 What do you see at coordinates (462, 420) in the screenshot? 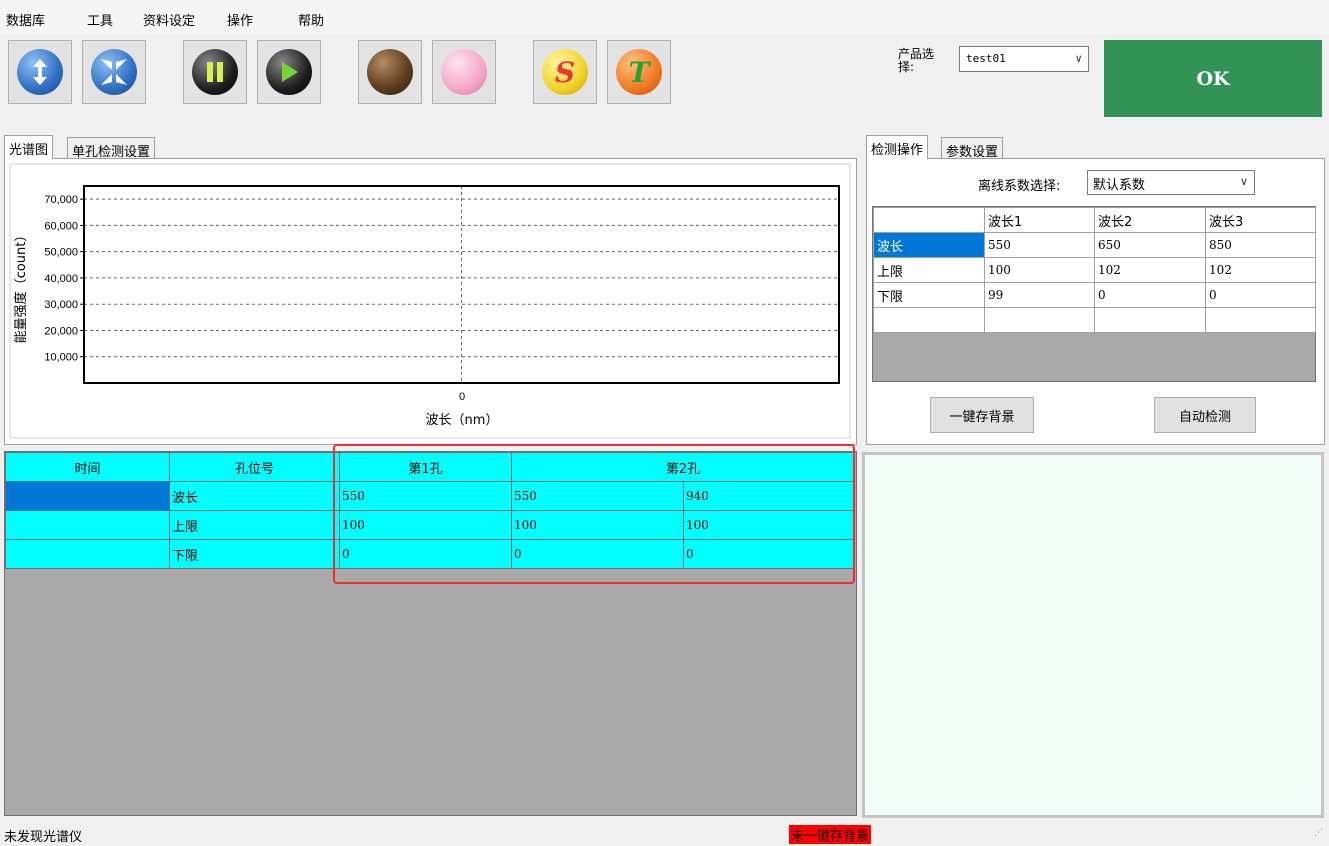
I see `x-axis-label: 波长（nm）` at bounding box center [462, 420].